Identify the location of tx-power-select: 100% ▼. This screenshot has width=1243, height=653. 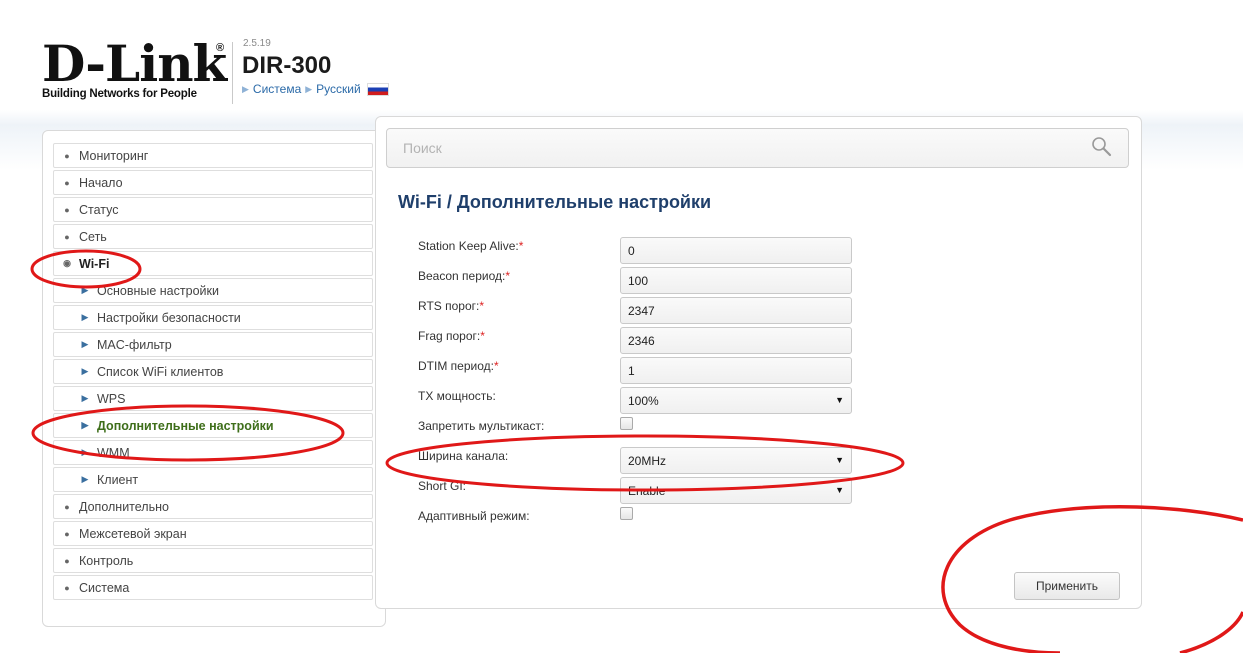
(736, 400).